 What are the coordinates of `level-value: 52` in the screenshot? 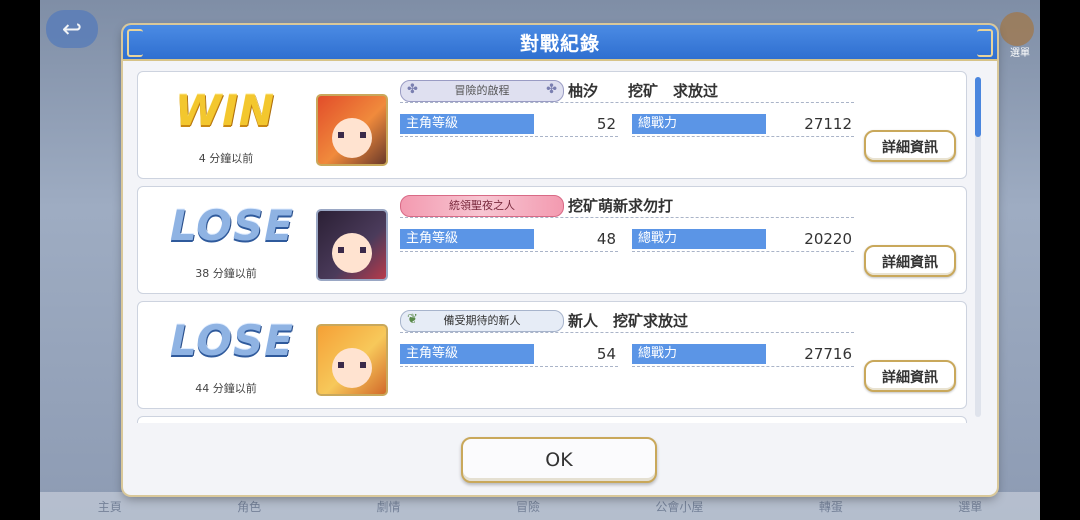 It's located at (606, 124).